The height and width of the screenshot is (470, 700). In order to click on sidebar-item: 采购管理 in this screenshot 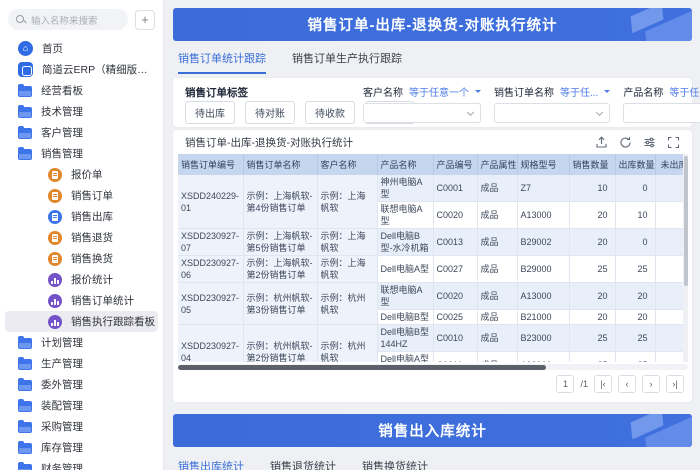, I will do `click(81, 426)`.